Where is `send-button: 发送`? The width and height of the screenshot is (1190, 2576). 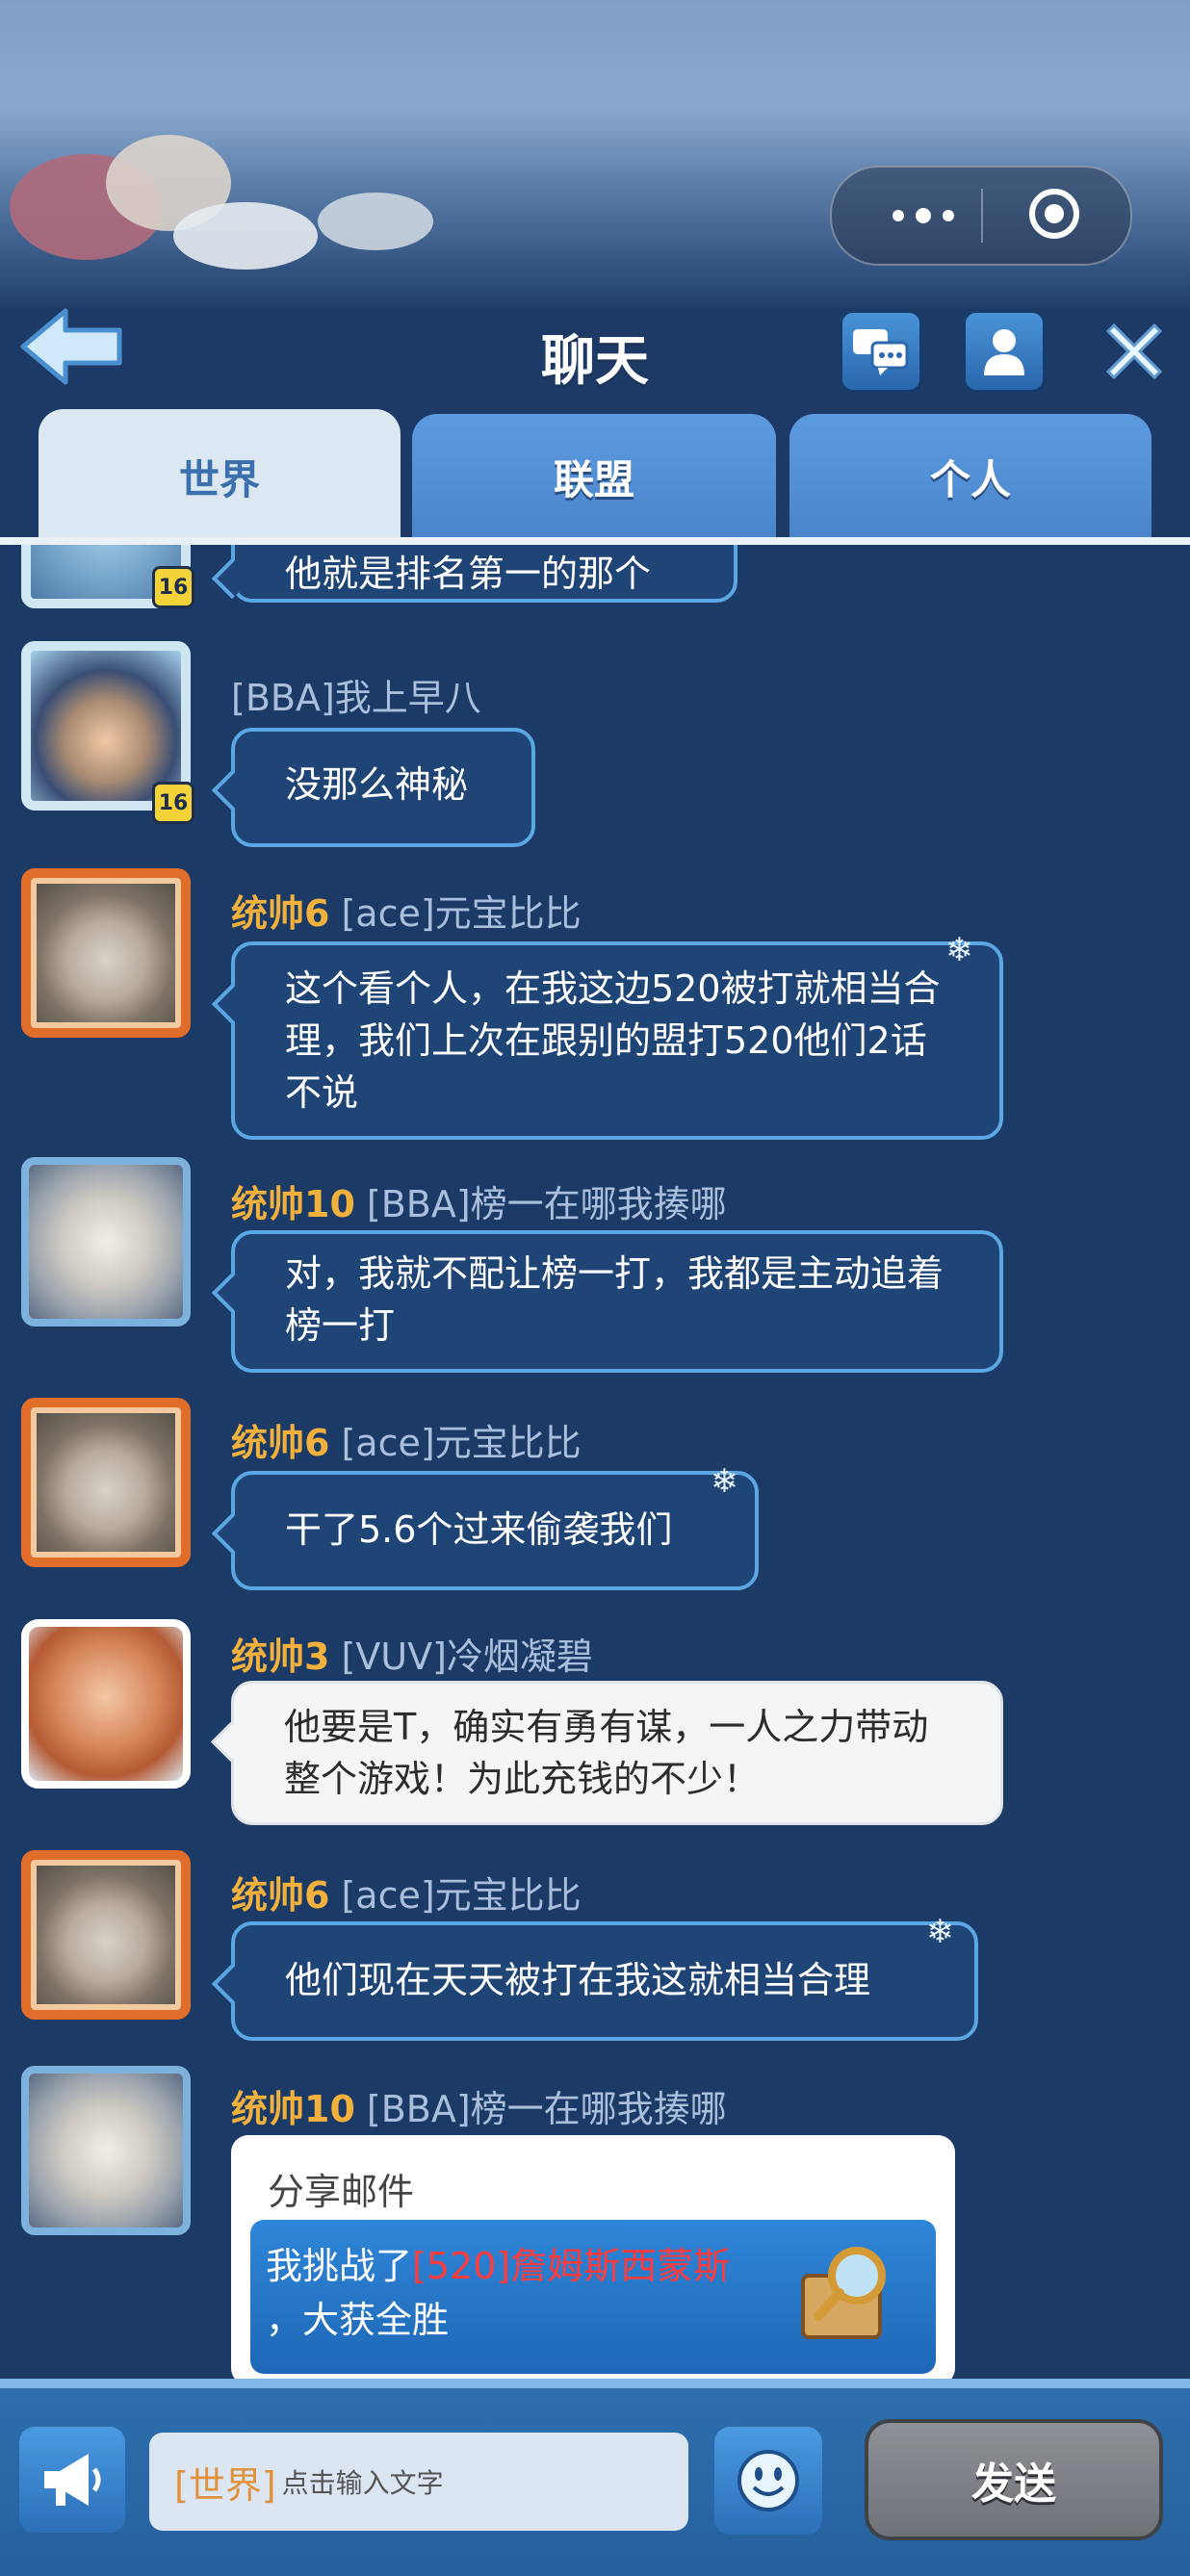 send-button: 发送 is located at coordinates (1014, 2479).